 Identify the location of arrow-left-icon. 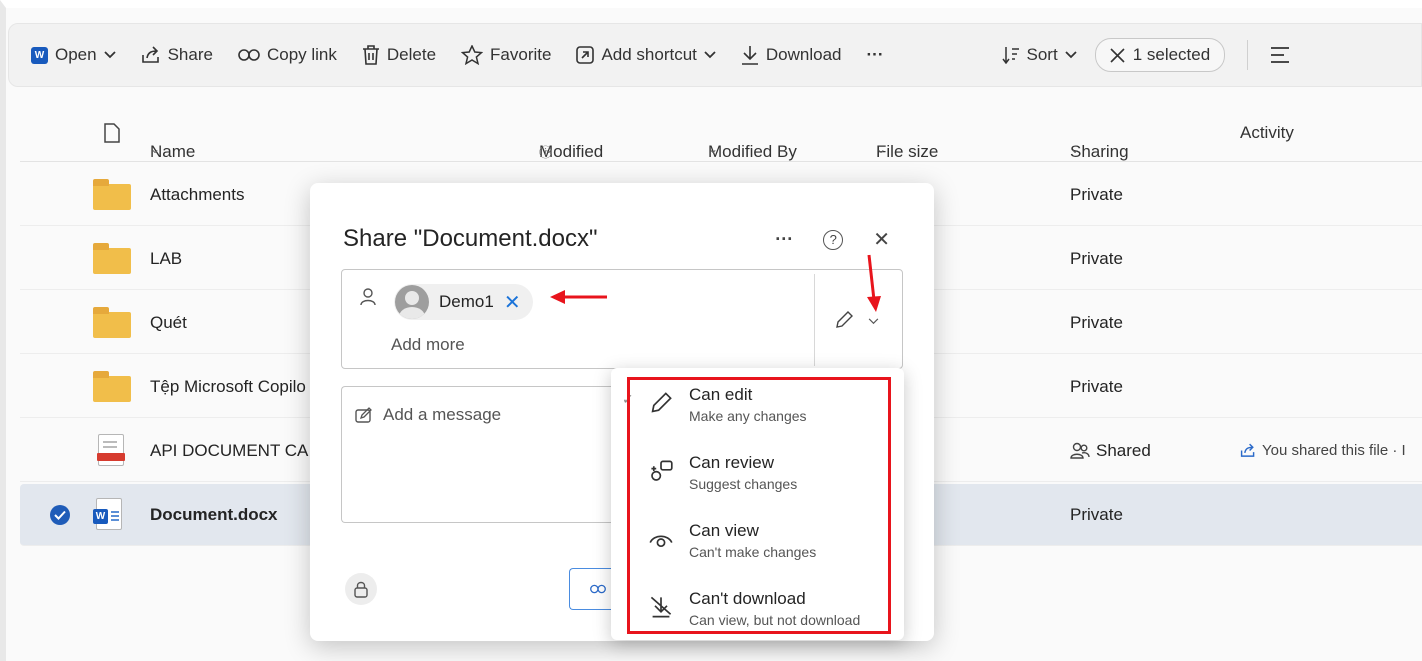
(578, 297).